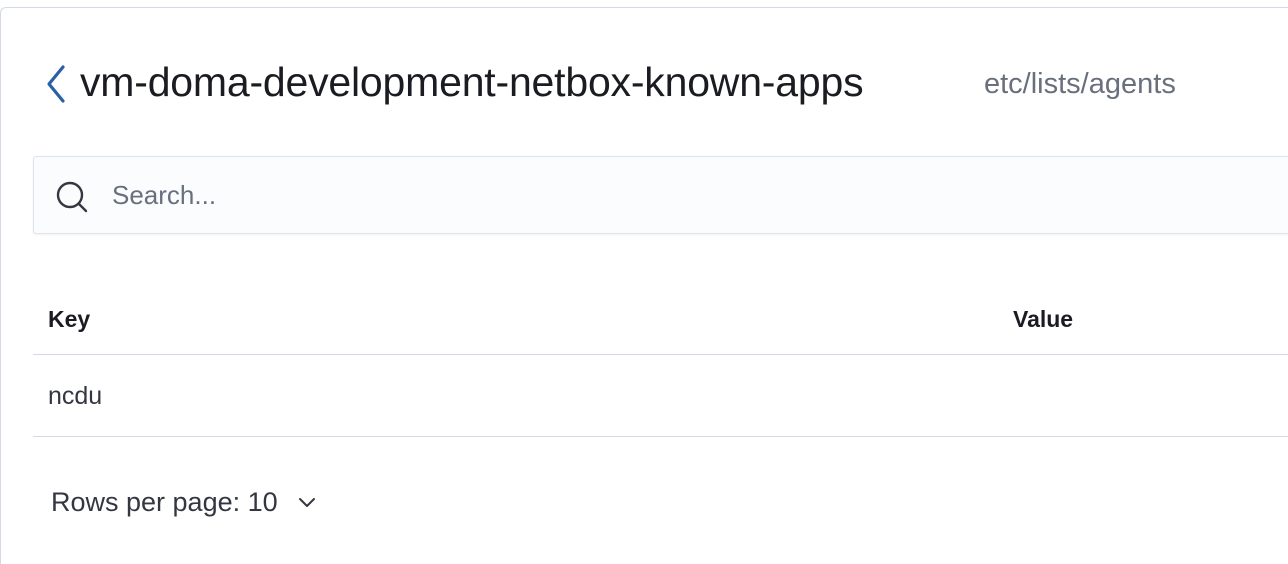 This screenshot has height=564, width=1288. What do you see at coordinates (660, 396) in the screenshot?
I see `table-row: ncdu` at bounding box center [660, 396].